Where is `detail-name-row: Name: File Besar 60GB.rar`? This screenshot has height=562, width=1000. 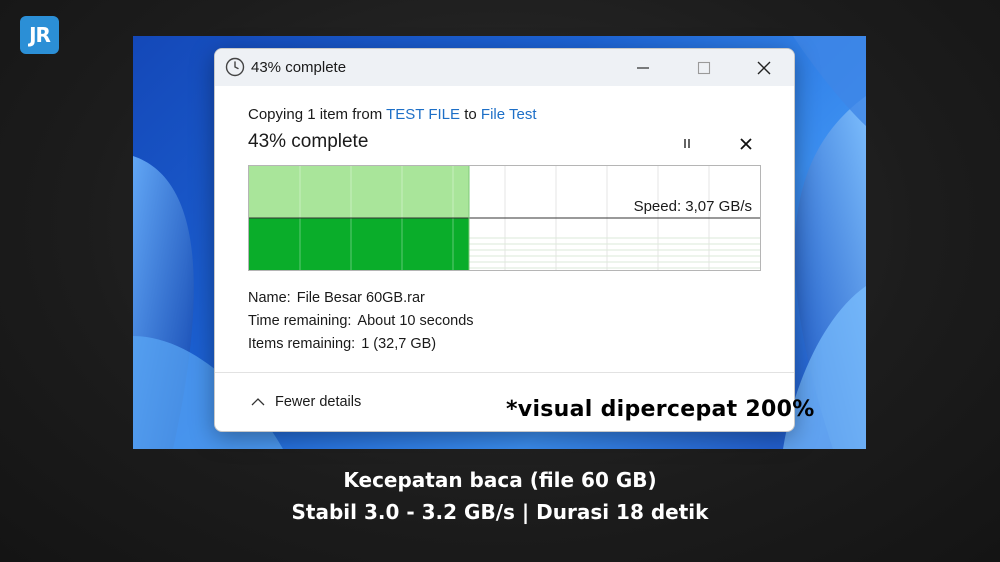 detail-name-row: Name: File Besar 60GB.rar is located at coordinates (361, 298).